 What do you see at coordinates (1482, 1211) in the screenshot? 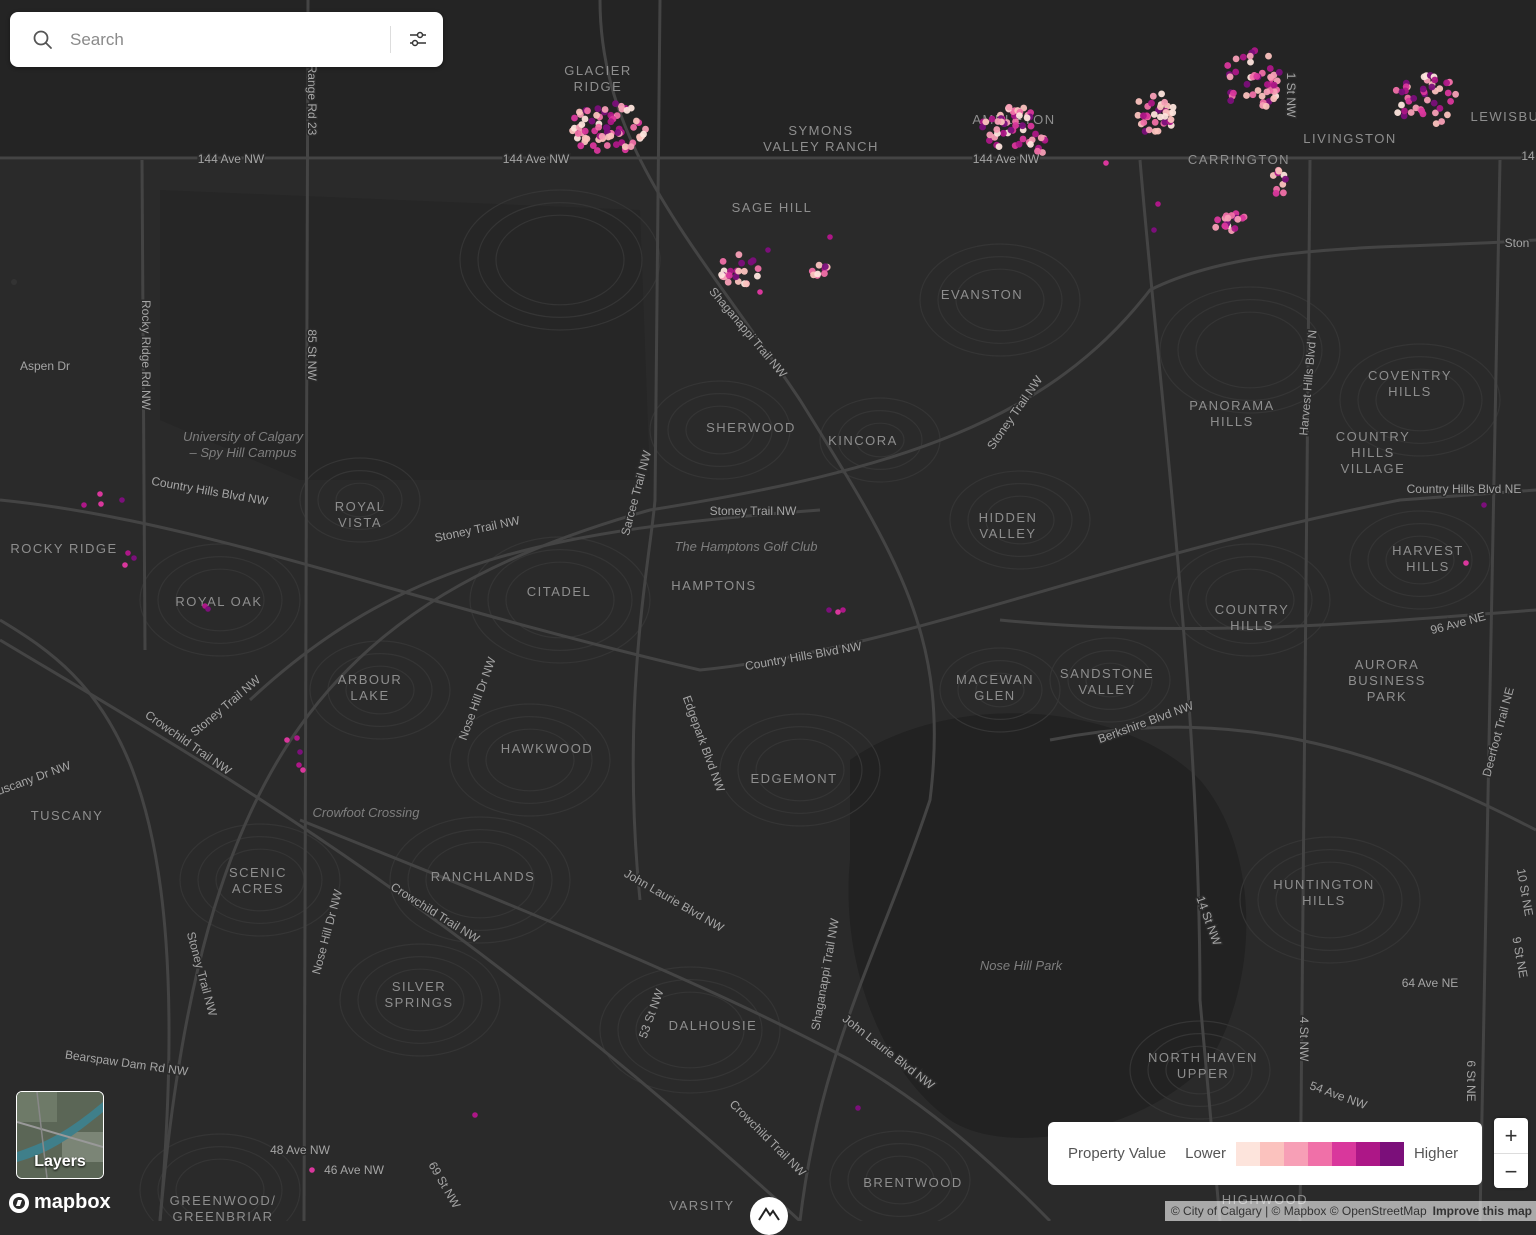
I see `improve-map-link: Improve this map` at bounding box center [1482, 1211].